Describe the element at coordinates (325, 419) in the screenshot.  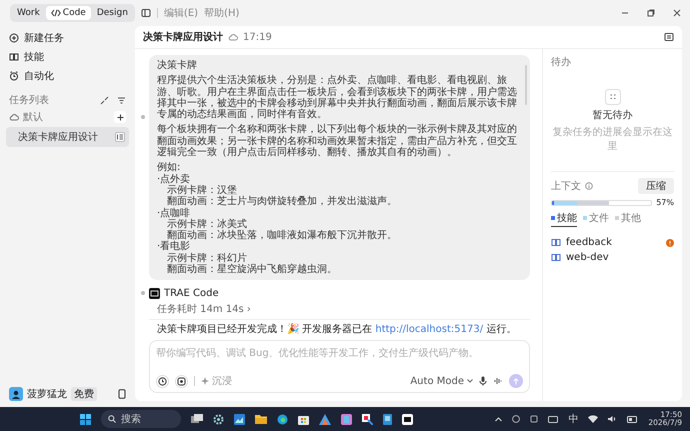
I see `triangle-logo-icon` at that location.